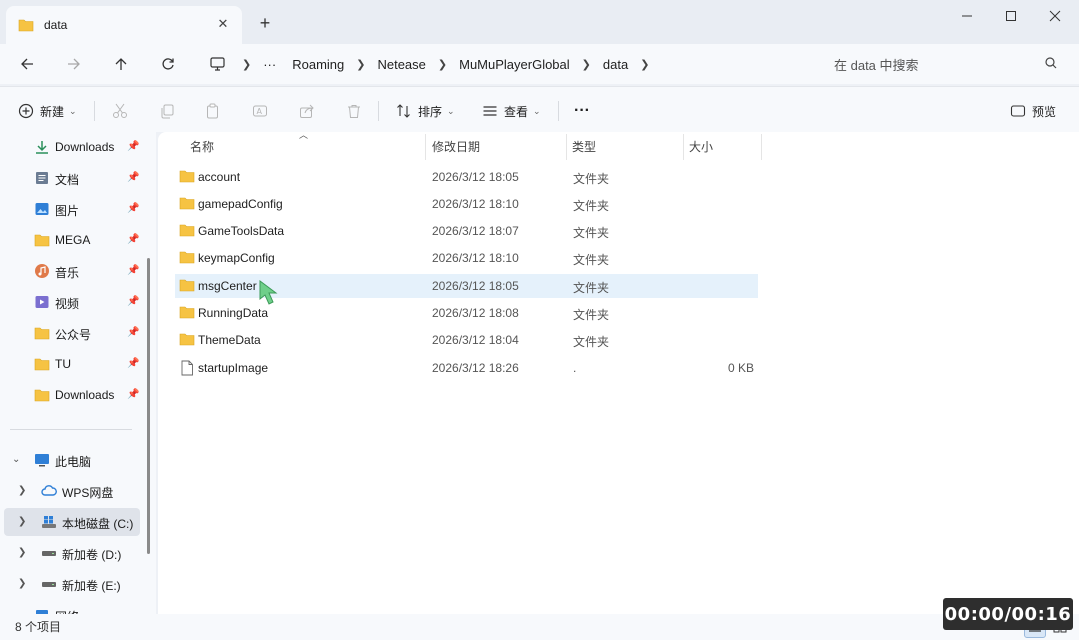 This screenshot has height=640, width=1079. What do you see at coordinates (466, 368) in the screenshot?
I see `file-row-startupimage: startupImage 2026/3/12 18:26 . 0 KB` at bounding box center [466, 368].